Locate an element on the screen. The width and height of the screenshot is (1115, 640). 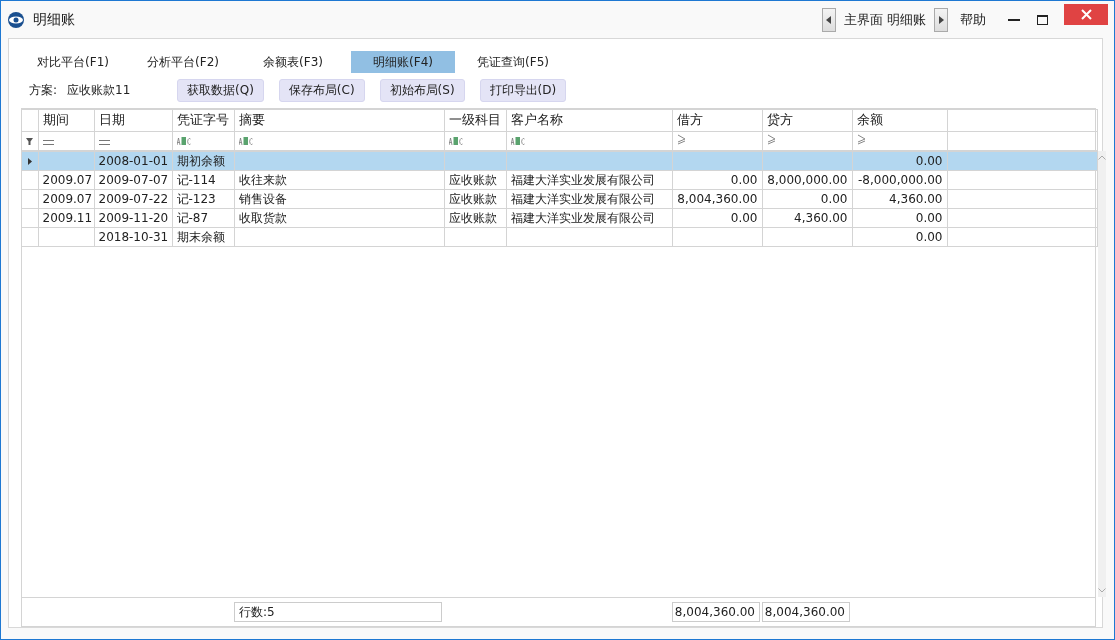
right-arrow-icon is located at coordinates (941, 19).